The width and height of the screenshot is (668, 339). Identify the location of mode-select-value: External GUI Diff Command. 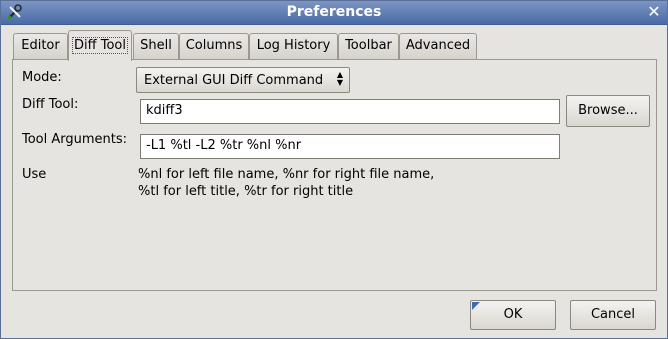
(234, 80).